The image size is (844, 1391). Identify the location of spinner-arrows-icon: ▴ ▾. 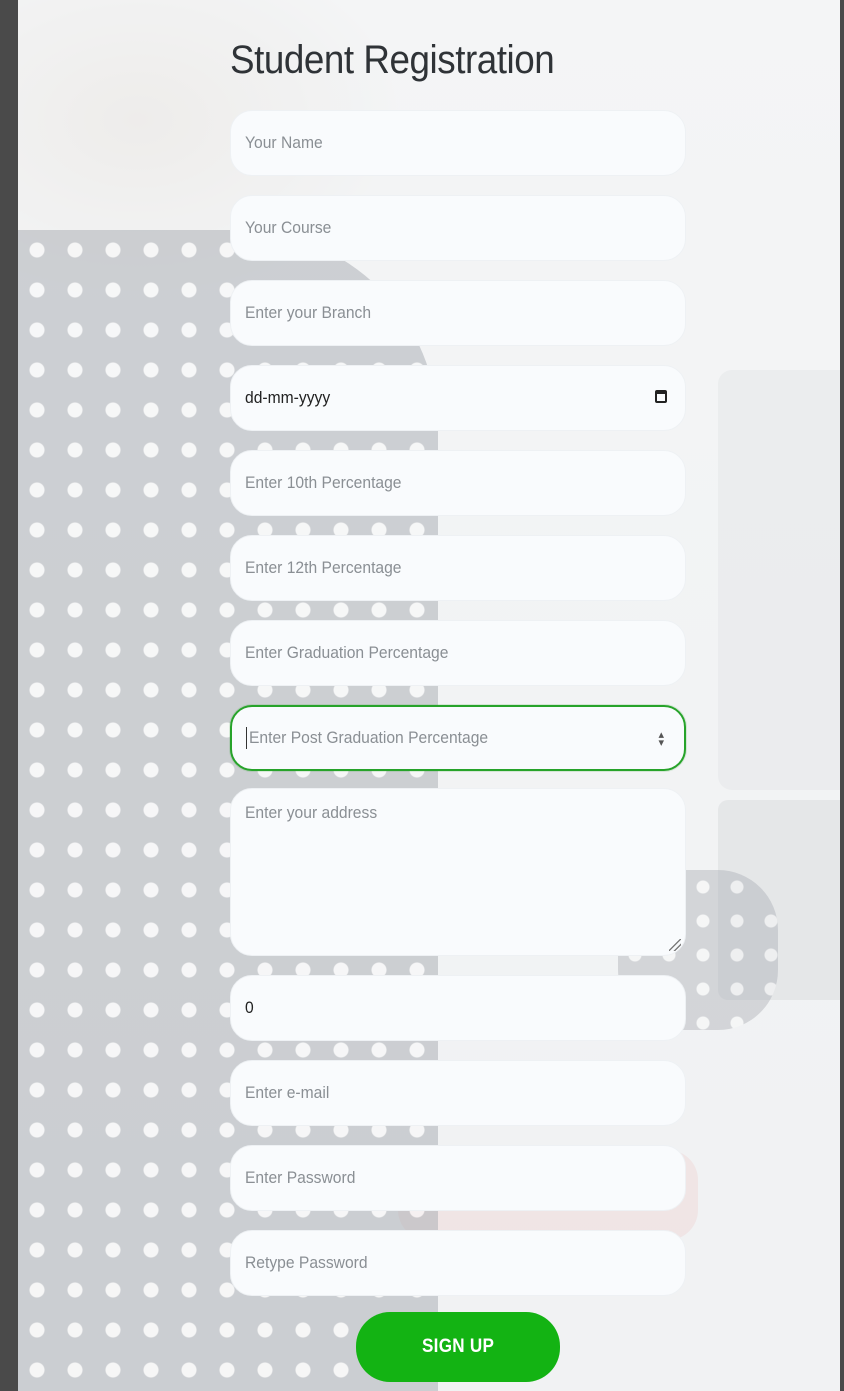
(661, 739).